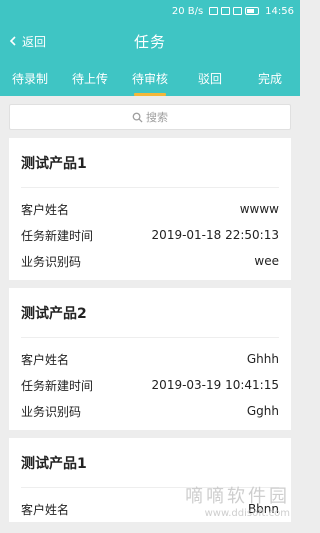 This screenshot has width=320, height=533. I want to click on back-button: 返回, so click(27, 41).